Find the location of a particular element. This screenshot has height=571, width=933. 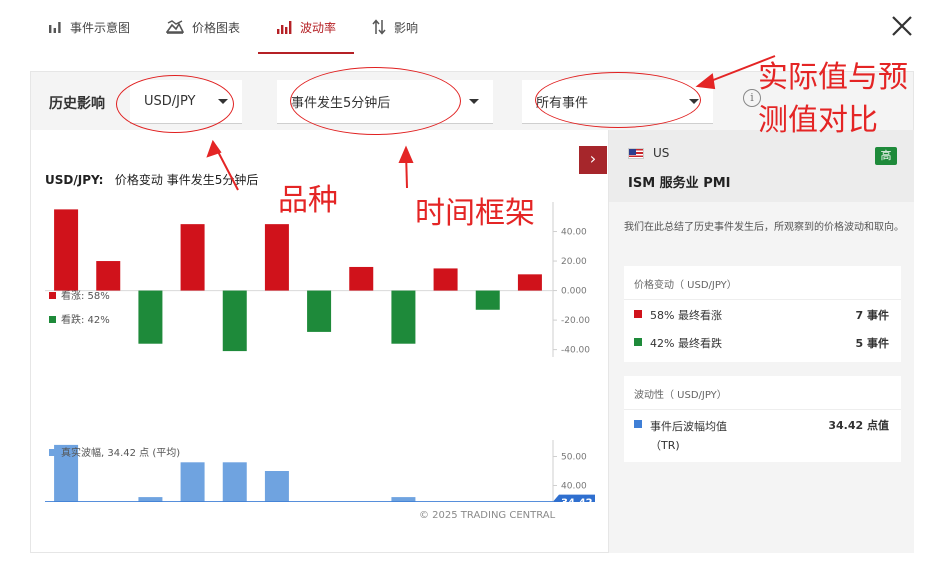

annotation-compare-2: 测值对比 is located at coordinates (818, 120).